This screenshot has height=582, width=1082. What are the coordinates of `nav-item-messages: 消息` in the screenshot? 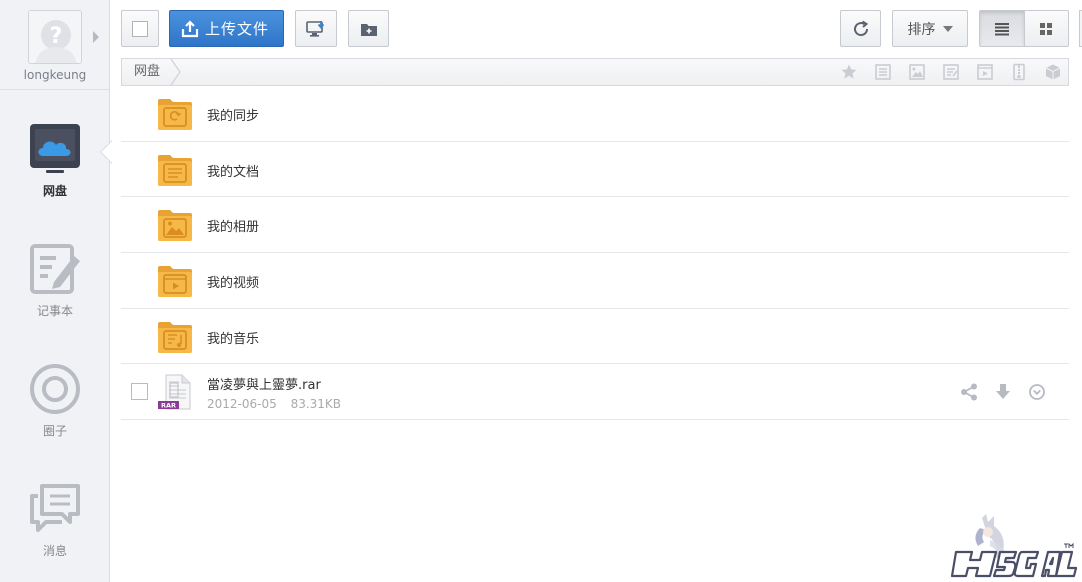 It's located at (55, 520).